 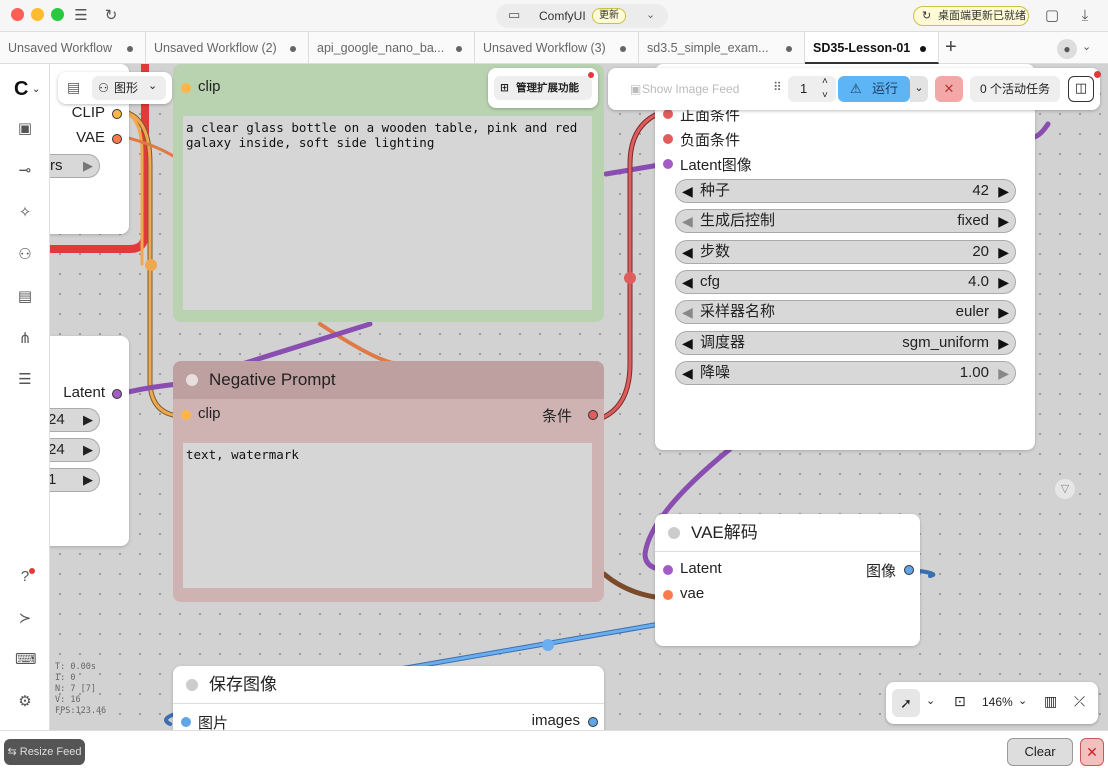 I want to click on port-negative-input-dot, so click(x=668, y=139).